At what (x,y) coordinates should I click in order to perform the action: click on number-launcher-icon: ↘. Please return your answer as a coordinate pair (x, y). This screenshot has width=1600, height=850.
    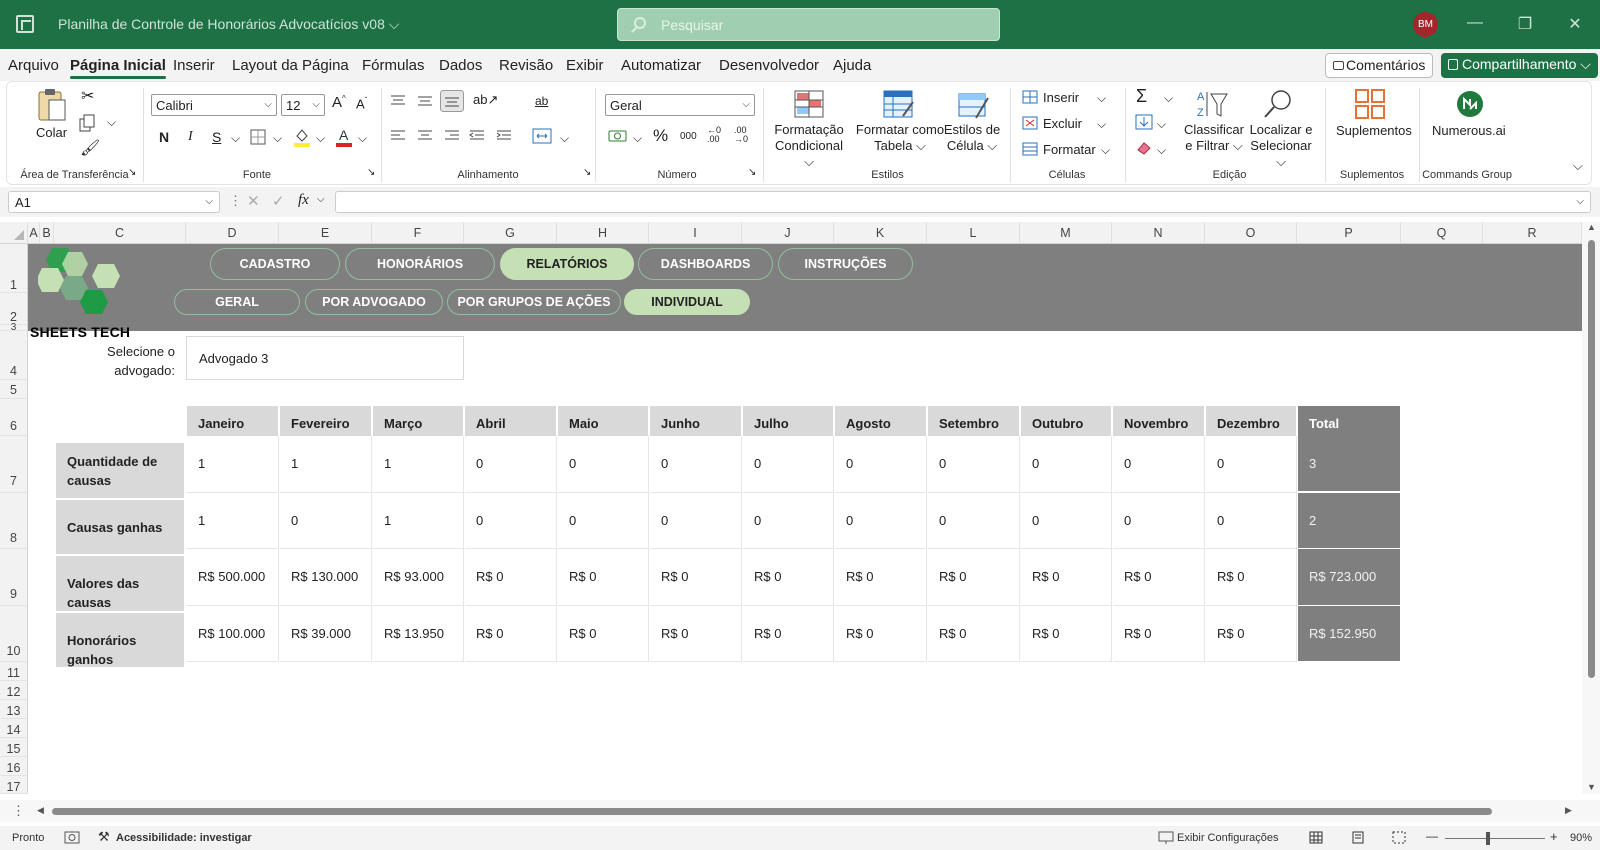
    Looking at the image, I should click on (752, 172).